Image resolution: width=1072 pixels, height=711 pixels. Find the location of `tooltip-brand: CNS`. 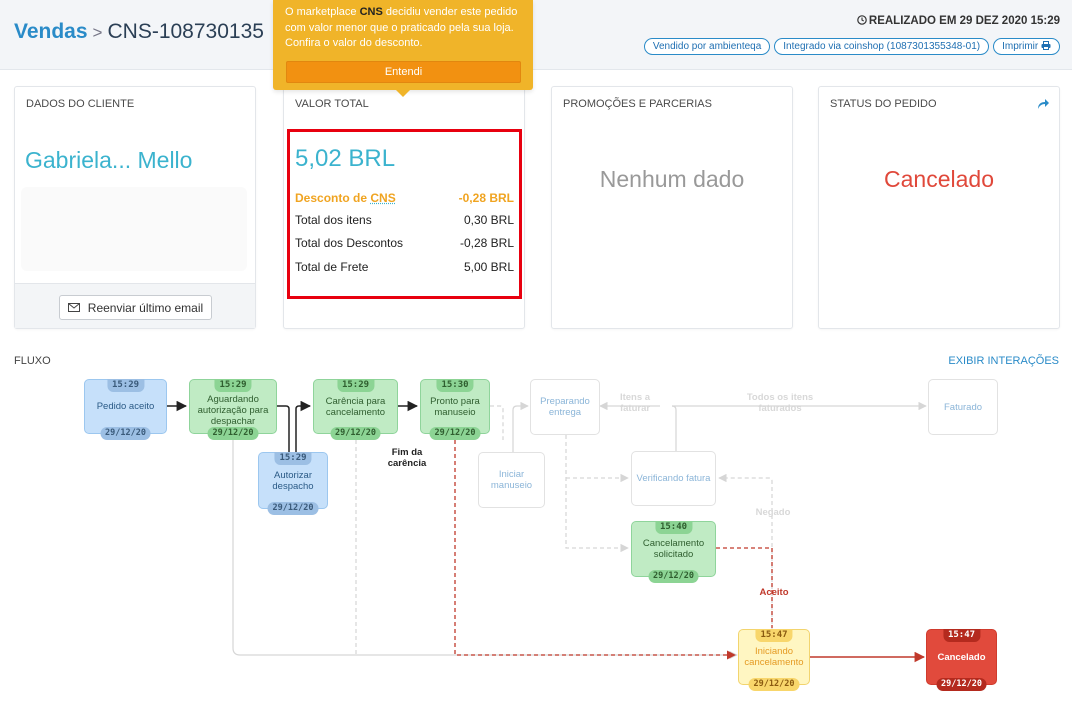

tooltip-brand: CNS is located at coordinates (371, 12).